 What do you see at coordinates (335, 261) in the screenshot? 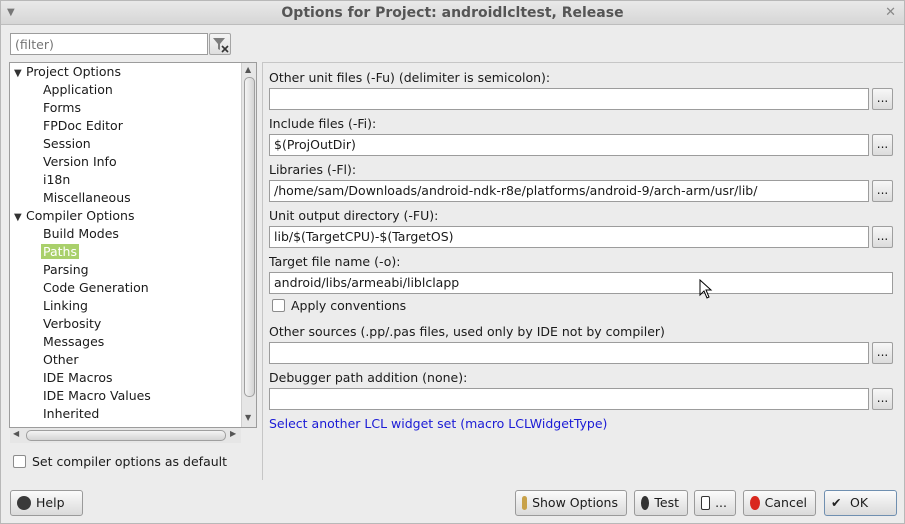
I see `target-file-label: Target file name (-o):` at bounding box center [335, 261].